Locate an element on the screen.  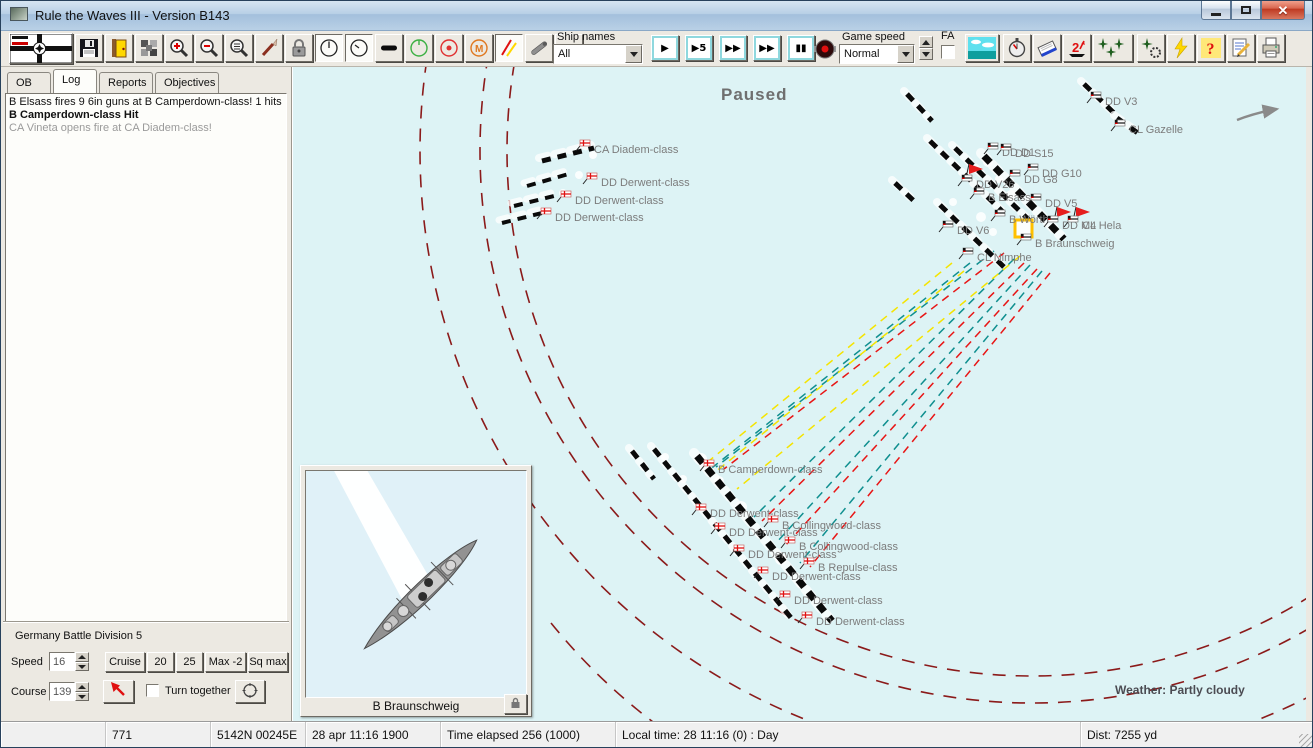
game-speed-dropdown: Normal is located at coordinates (877, 54).